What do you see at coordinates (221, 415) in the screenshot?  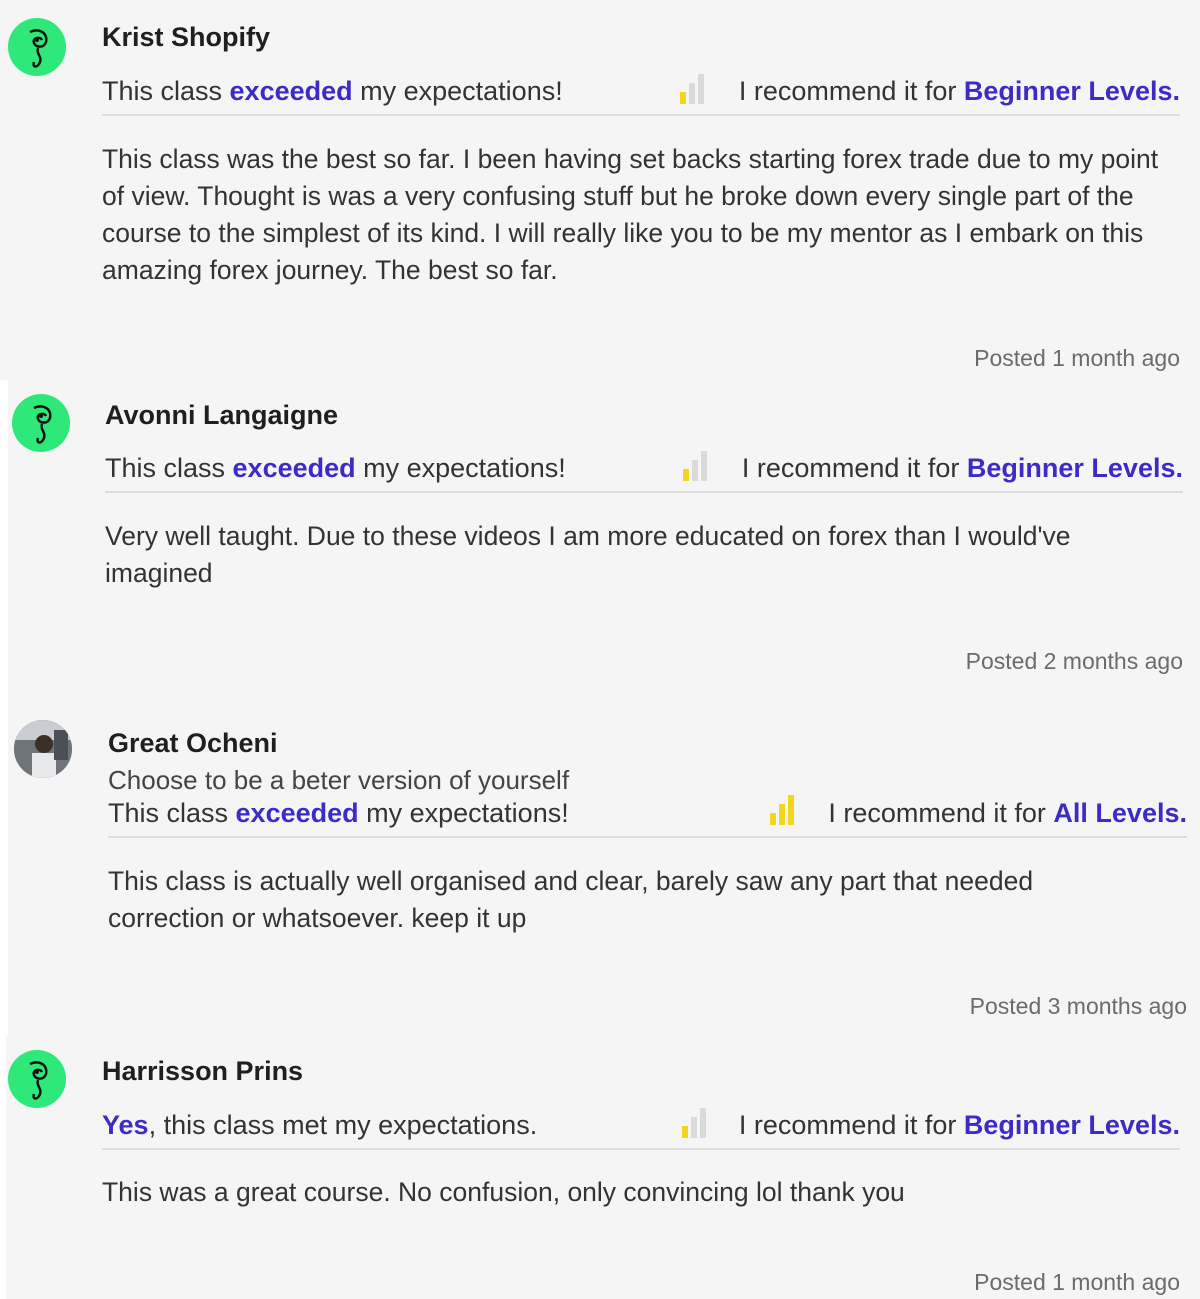 I see `reviewer-name: Avonni Langaigne` at bounding box center [221, 415].